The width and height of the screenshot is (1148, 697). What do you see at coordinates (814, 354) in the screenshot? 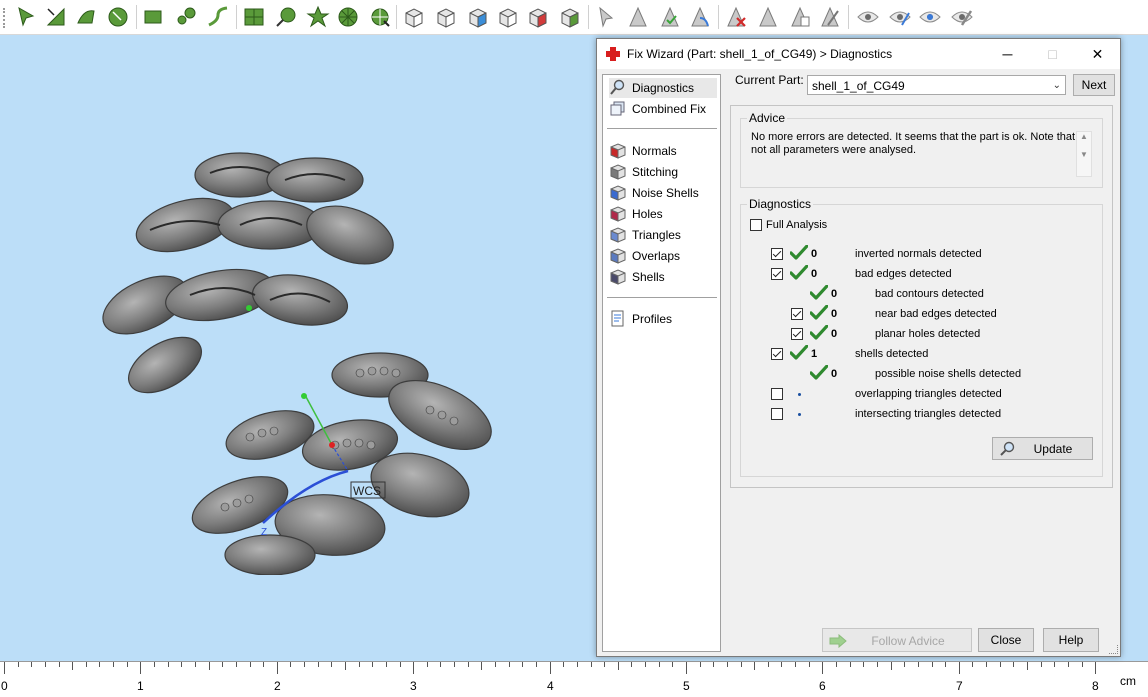
I see `diagnostic-count: 1` at bounding box center [814, 354].